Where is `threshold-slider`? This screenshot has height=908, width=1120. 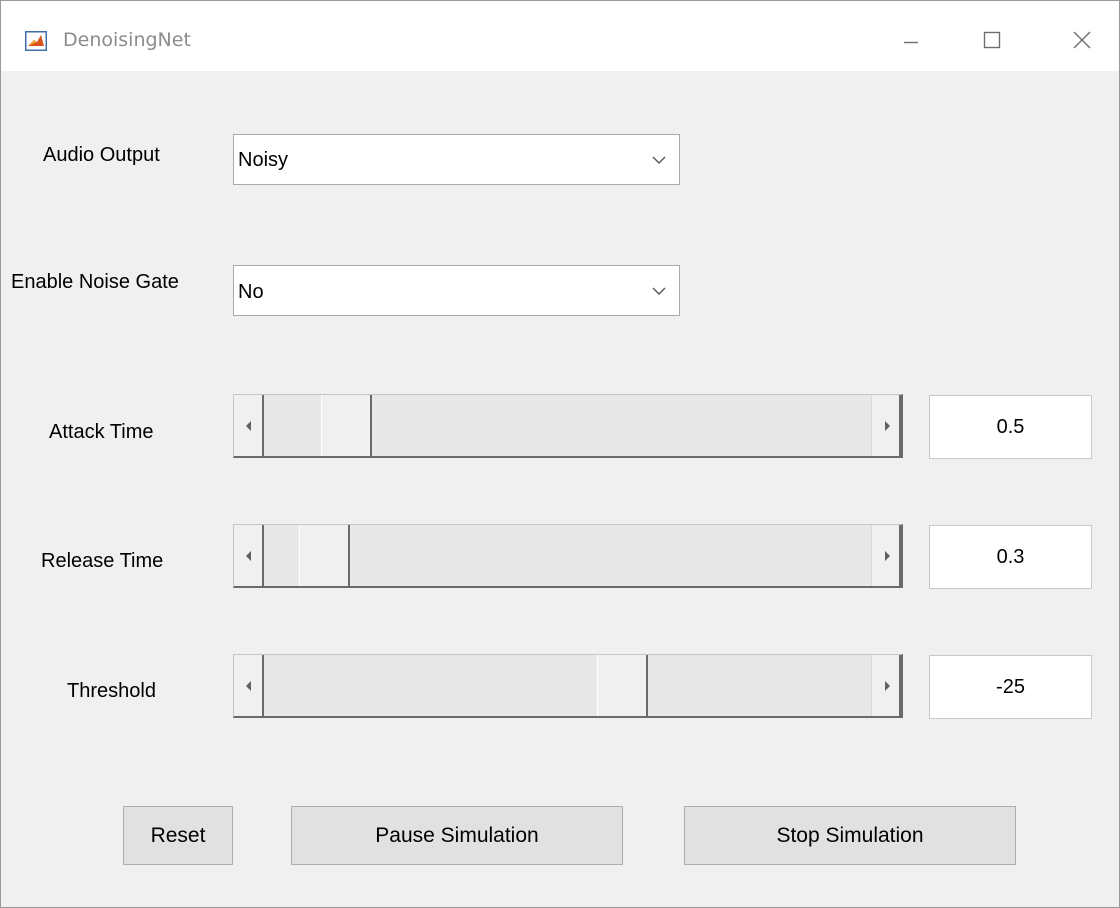 threshold-slider is located at coordinates (568, 686).